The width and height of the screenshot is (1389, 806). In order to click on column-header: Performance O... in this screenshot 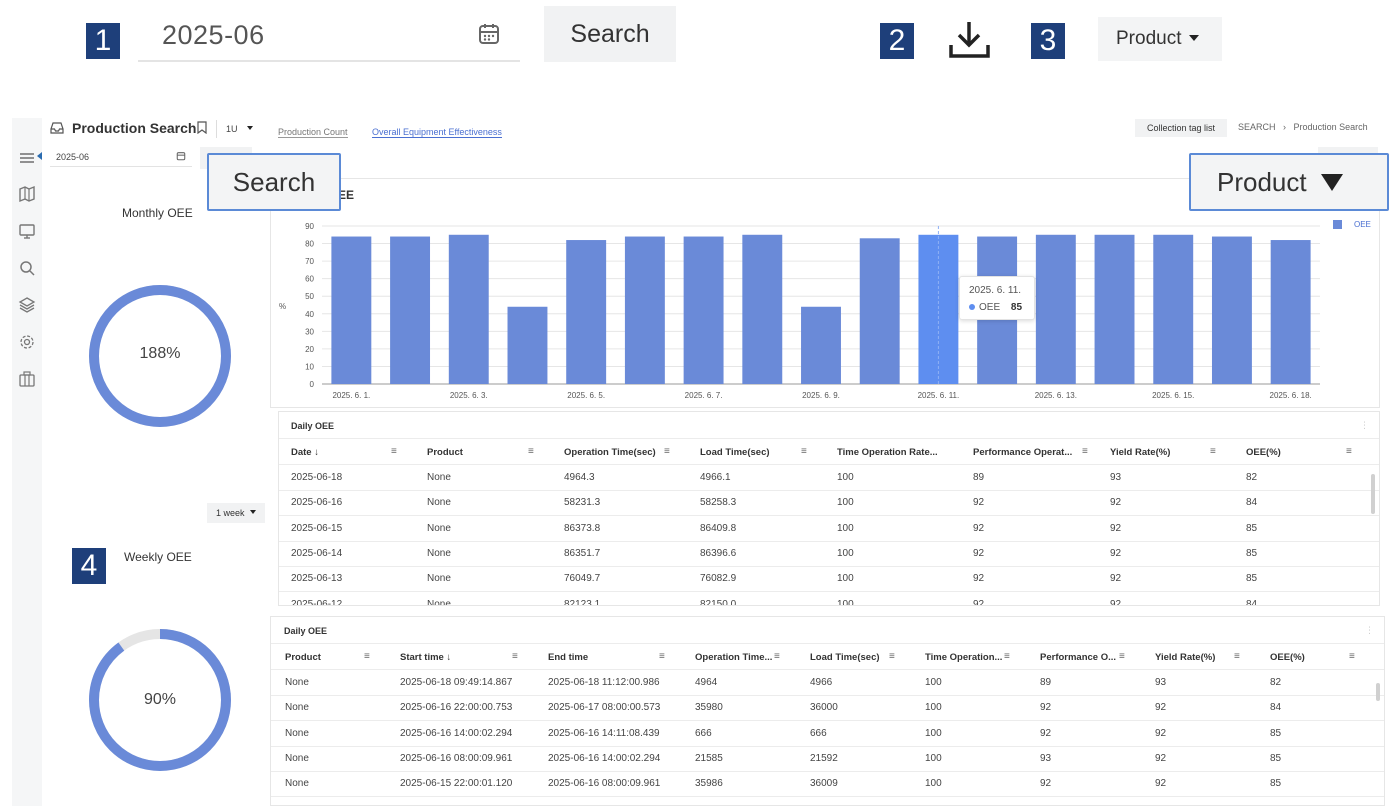, I will do `click(1078, 657)`.